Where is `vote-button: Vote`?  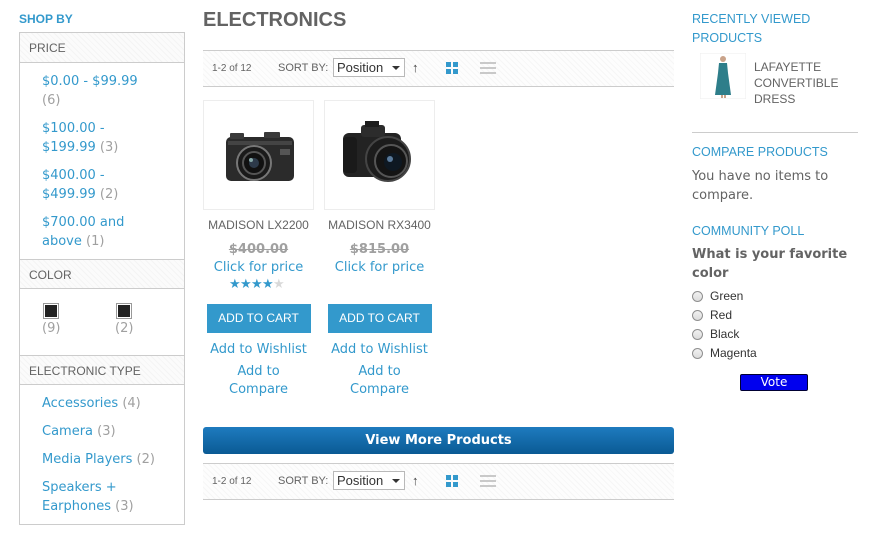 vote-button: Vote is located at coordinates (774, 382).